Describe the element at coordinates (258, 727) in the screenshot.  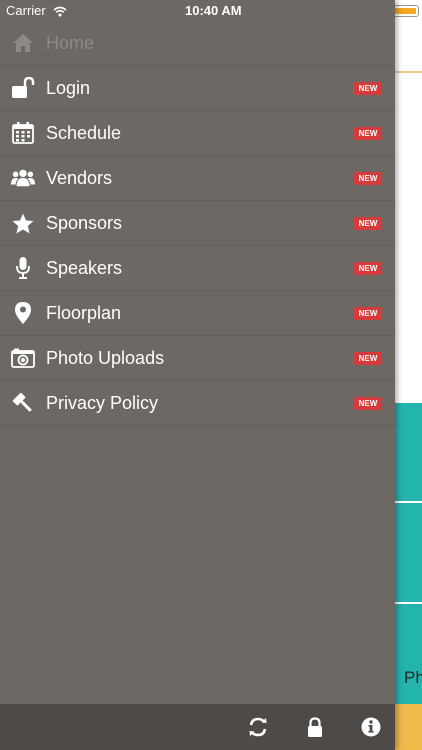
I see `refresh-icon` at that location.